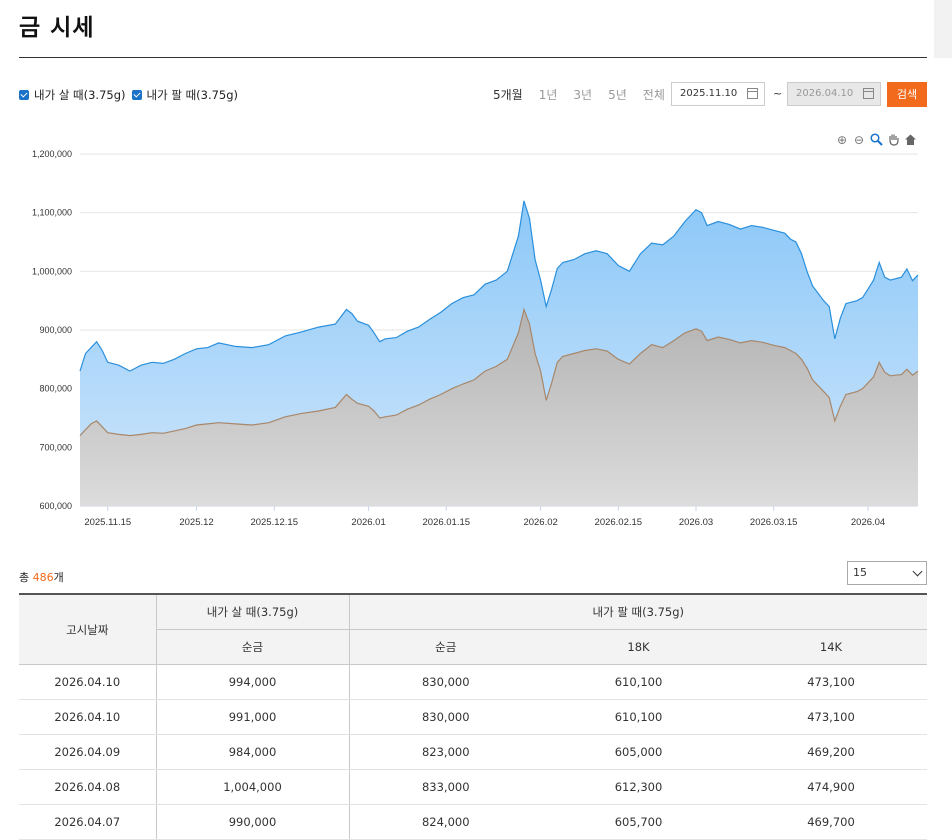 This screenshot has width=952, height=840. I want to click on scroll-strip, so click(943, 29).